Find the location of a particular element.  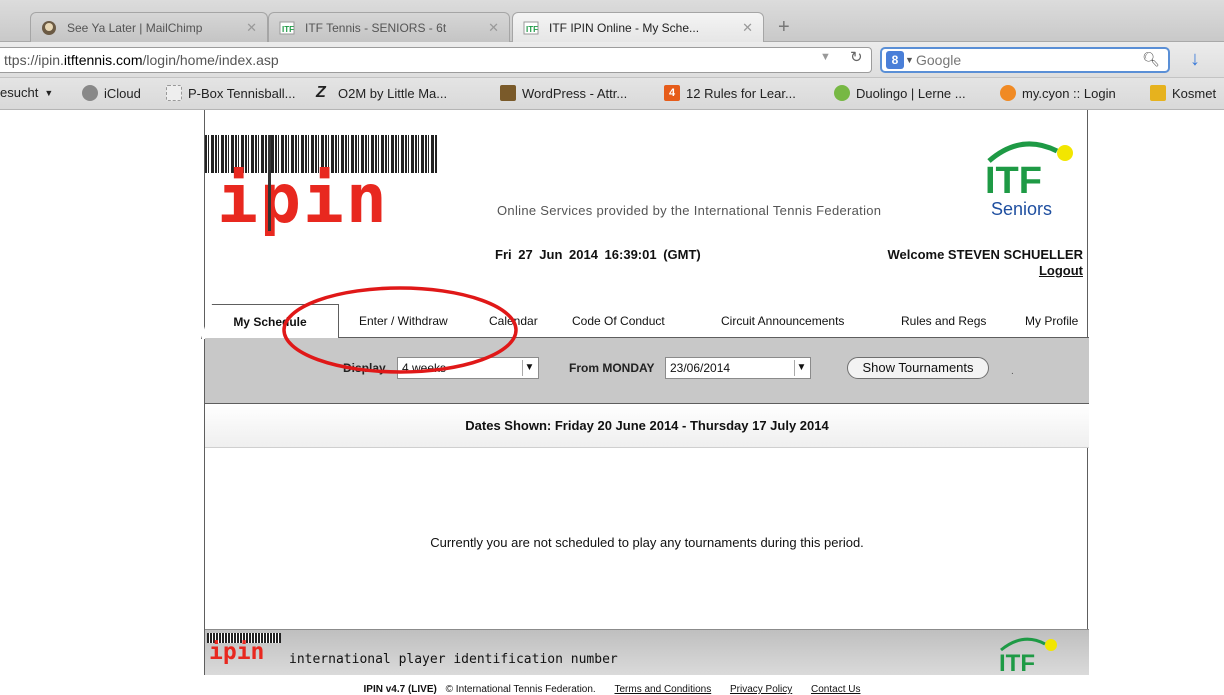

bookmark-item: my.cyon :: Login is located at coordinates (1058, 93).